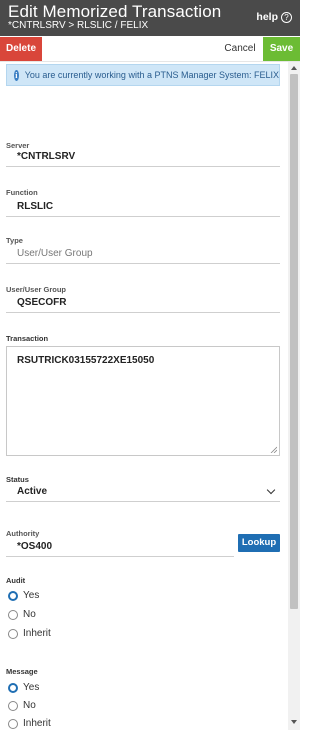 The width and height of the screenshot is (320, 730). What do you see at coordinates (294, 341) in the screenshot?
I see `scroll-thumb` at bounding box center [294, 341].